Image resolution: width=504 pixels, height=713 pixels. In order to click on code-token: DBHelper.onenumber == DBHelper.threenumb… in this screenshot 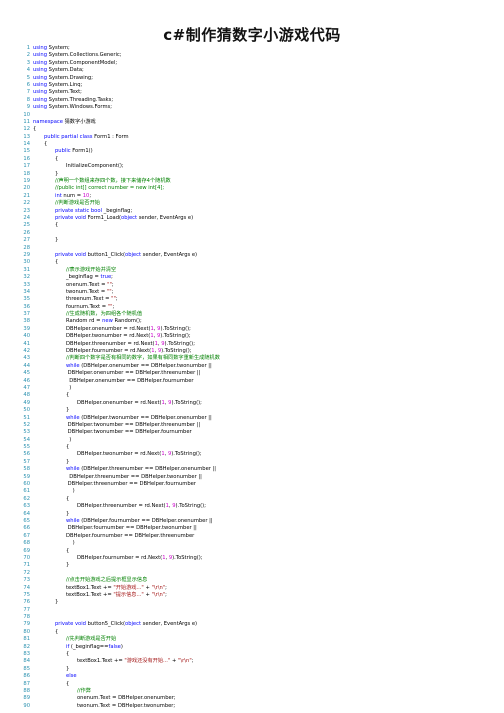, I will do `click(133, 373)`.